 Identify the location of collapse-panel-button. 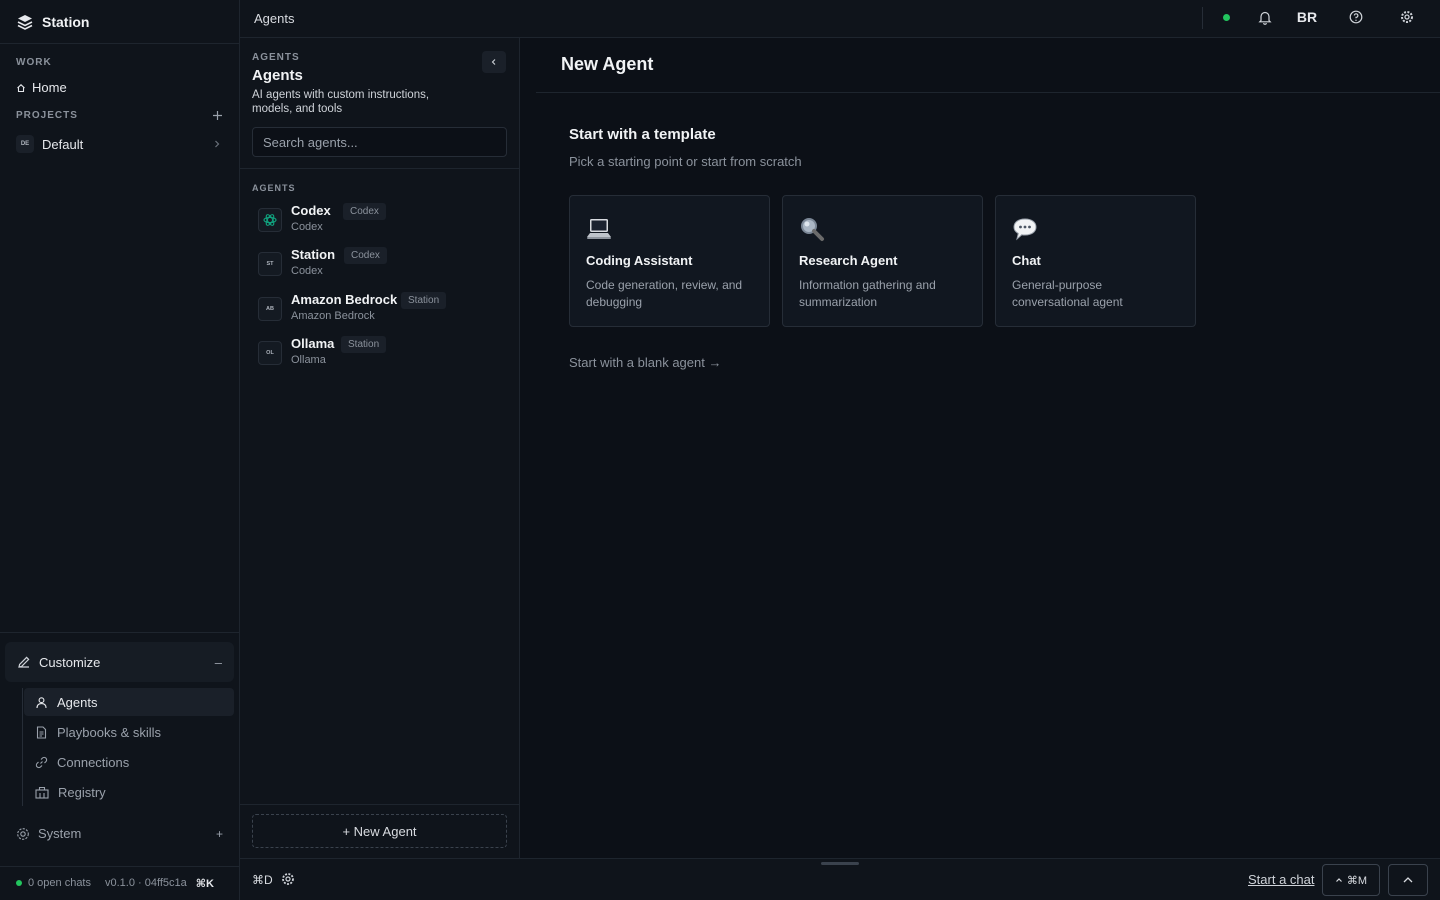
(494, 62).